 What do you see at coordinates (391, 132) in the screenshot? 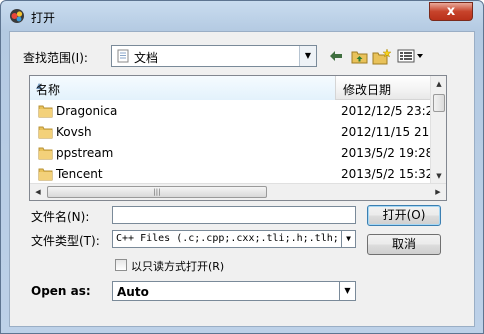
I see `list-item-date: 2012/11/15 21:3` at bounding box center [391, 132].